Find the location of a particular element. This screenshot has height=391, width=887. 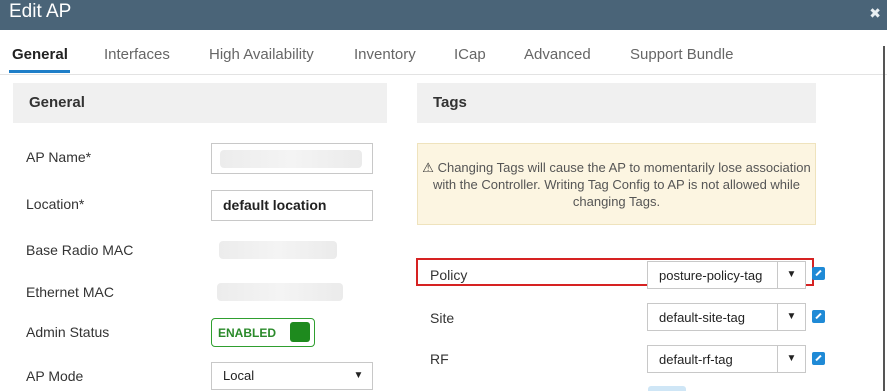

admin-status-toggle: ENABLED is located at coordinates (263, 332).